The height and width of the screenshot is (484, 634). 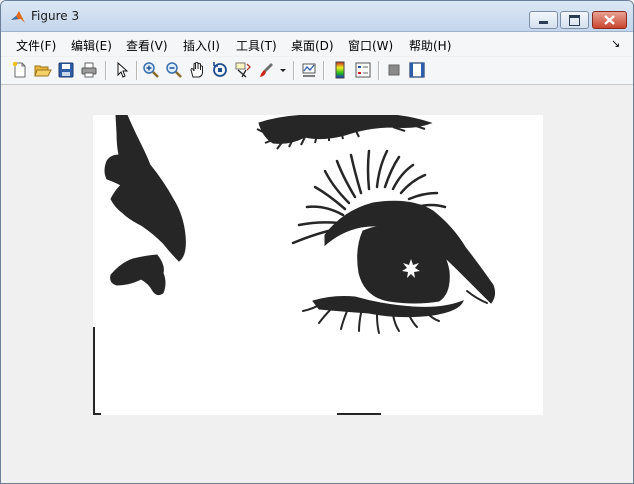 I want to click on hide-plot-tools-icon, so click(x=394, y=70).